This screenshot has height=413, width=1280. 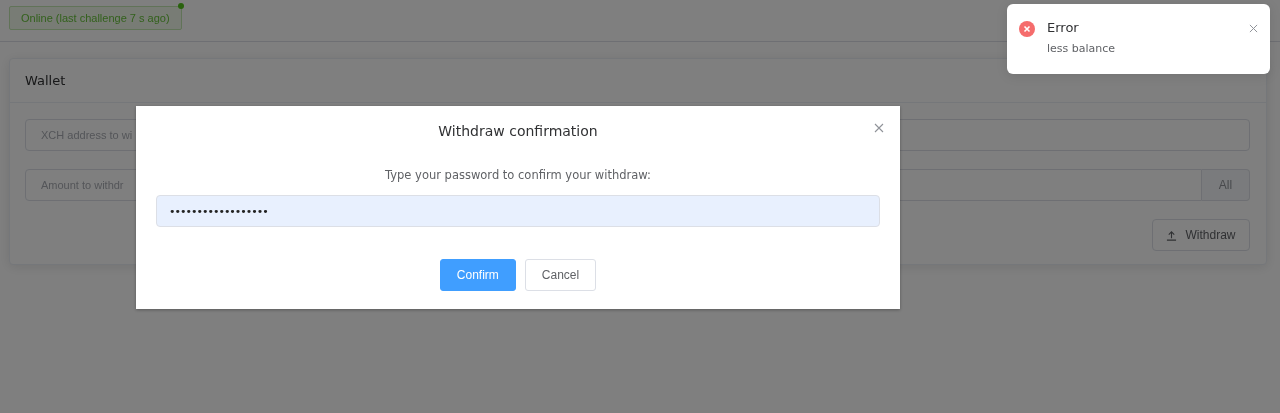 What do you see at coordinates (95, 18) in the screenshot?
I see `status-tag: Online (last challenge 7 s ago)` at bounding box center [95, 18].